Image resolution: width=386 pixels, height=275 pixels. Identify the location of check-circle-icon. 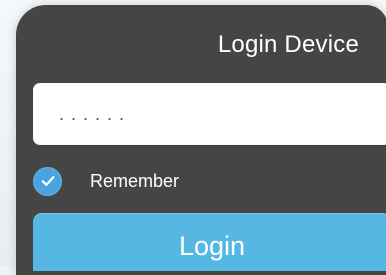
(47, 181).